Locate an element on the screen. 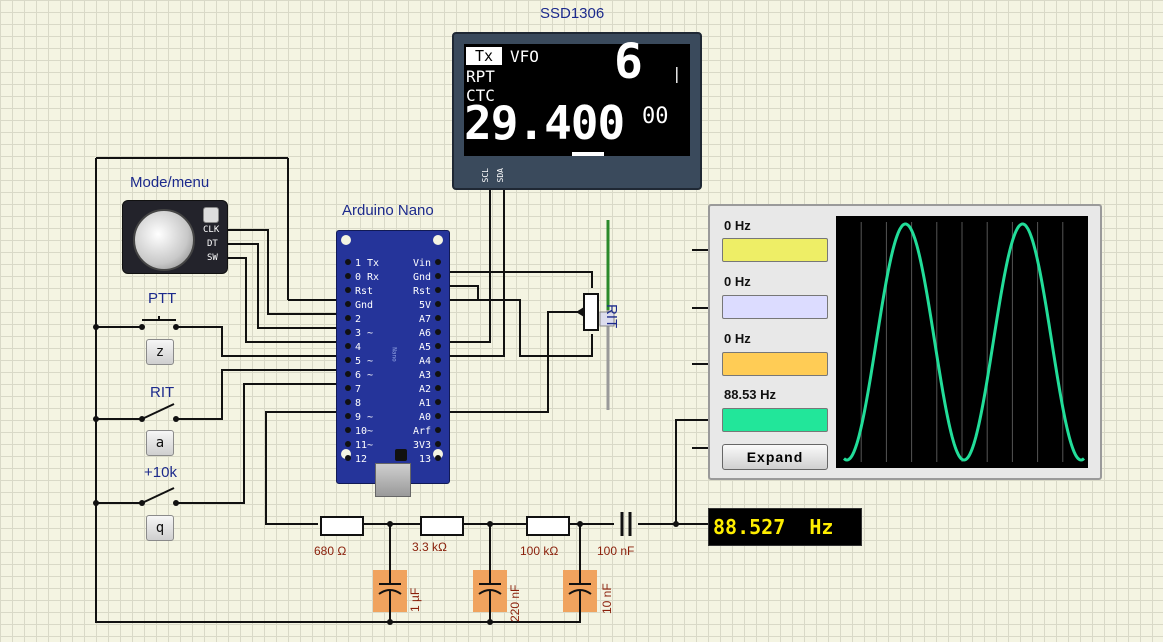  resistor-3k3-label: 3.3 kΩ is located at coordinates (429, 547).